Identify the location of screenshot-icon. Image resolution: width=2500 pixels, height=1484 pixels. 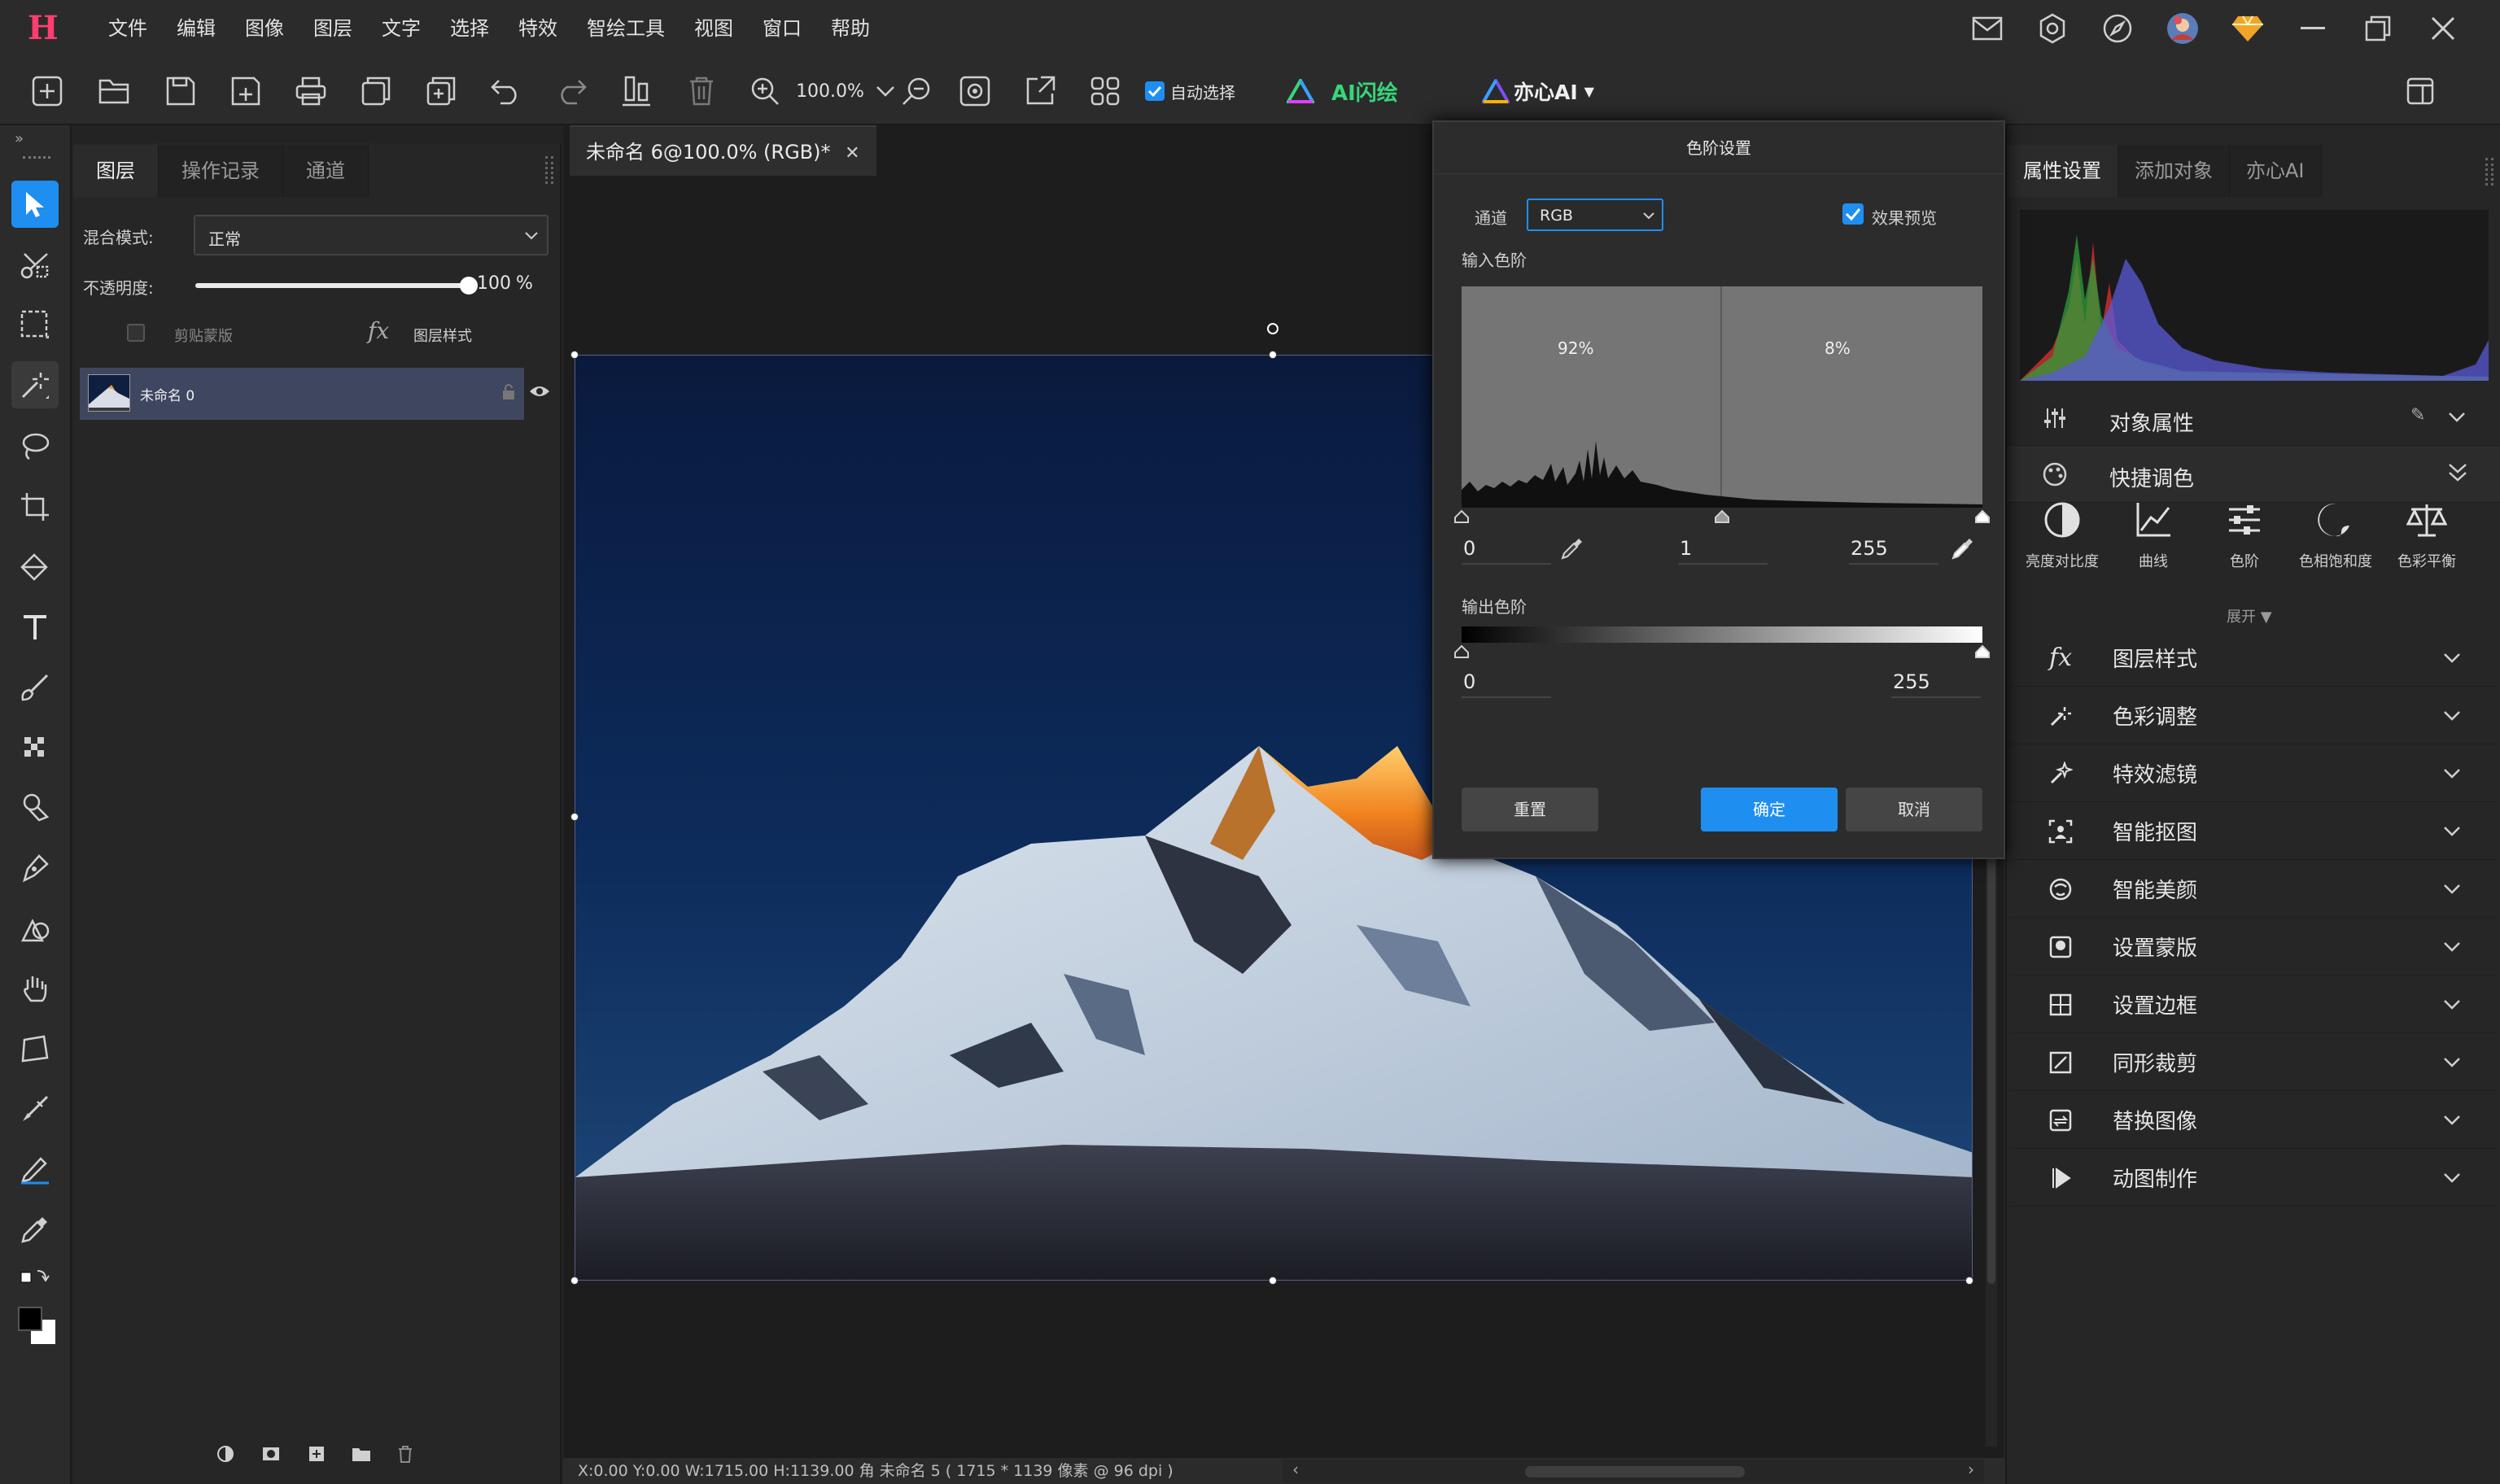
(975, 91).